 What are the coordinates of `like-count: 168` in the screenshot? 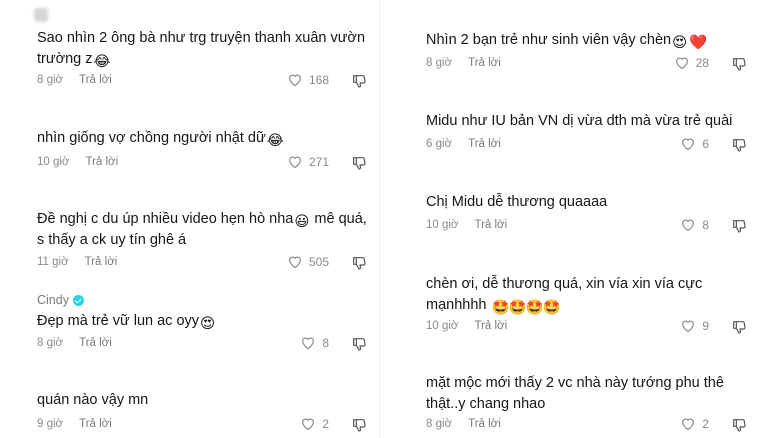 It's located at (318, 79).